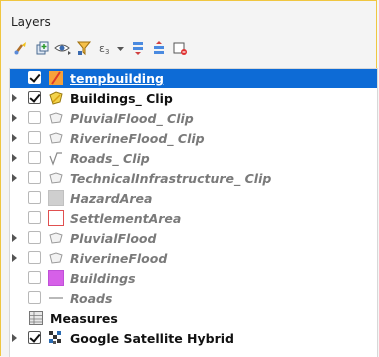 This screenshot has height=357, width=379. What do you see at coordinates (193, 158) in the screenshot?
I see `layer-row-roads-clip: Roads_ Clip` at bounding box center [193, 158].